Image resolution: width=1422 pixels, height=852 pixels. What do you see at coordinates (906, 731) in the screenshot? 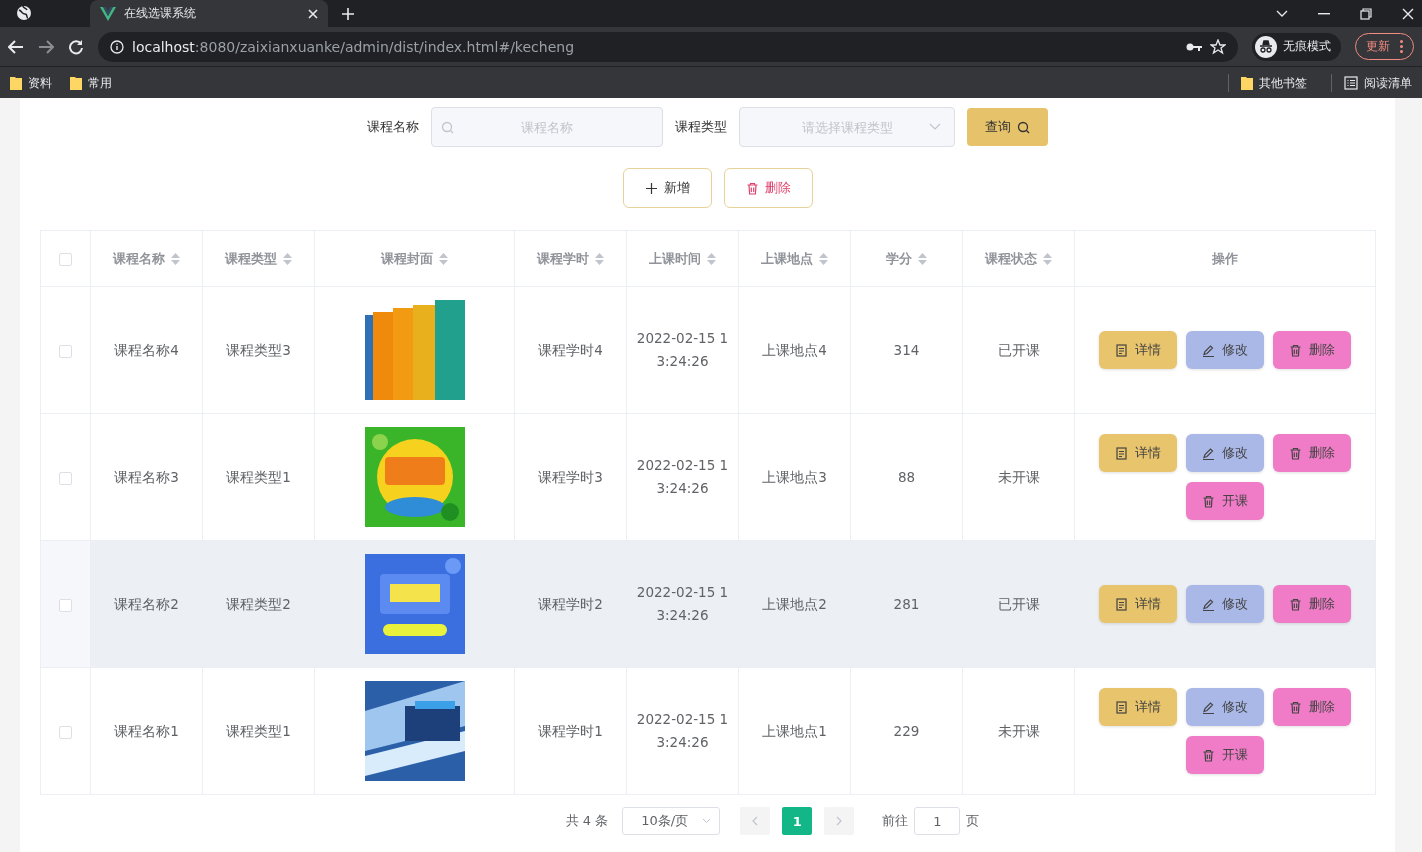
I see `table-cell-text: 229` at bounding box center [906, 731].